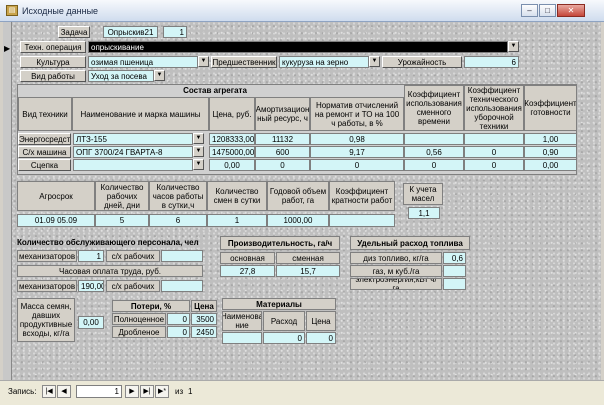 This screenshot has height=405, width=604. What do you see at coordinates (91, 322) in the screenshot?
I see `seed-mass-field: 0,00` at bounding box center [91, 322].